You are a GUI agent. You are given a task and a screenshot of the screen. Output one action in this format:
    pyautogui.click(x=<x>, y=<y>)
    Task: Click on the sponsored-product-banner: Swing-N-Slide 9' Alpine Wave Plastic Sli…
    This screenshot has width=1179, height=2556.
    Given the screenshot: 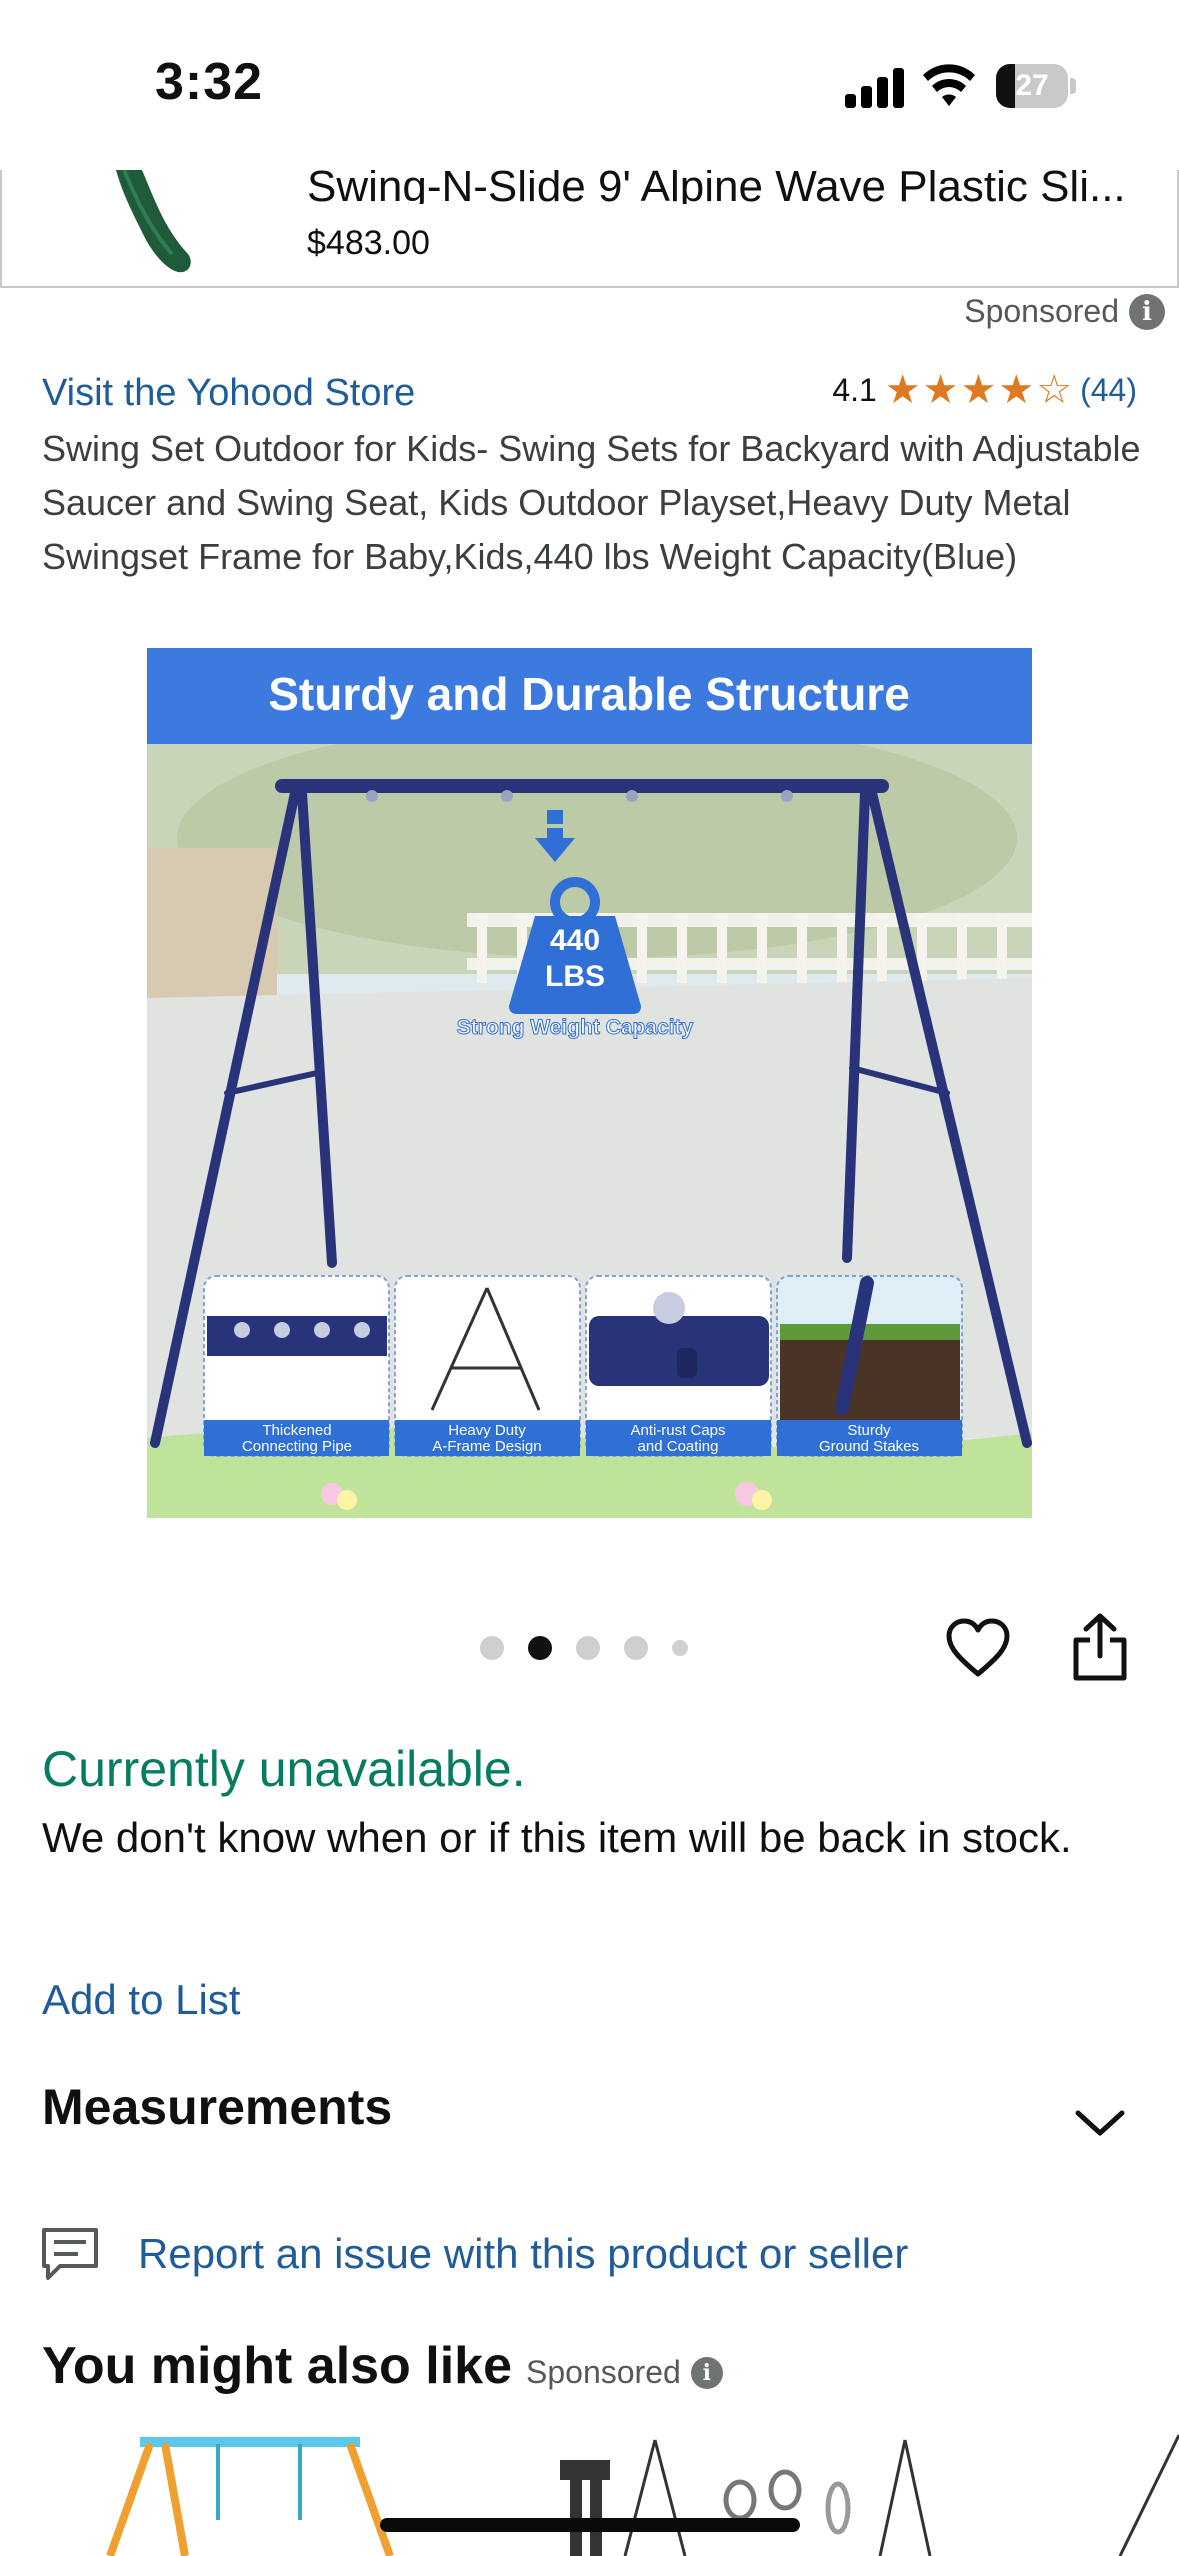 What is the action you would take?
    pyautogui.click(x=589, y=229)
    